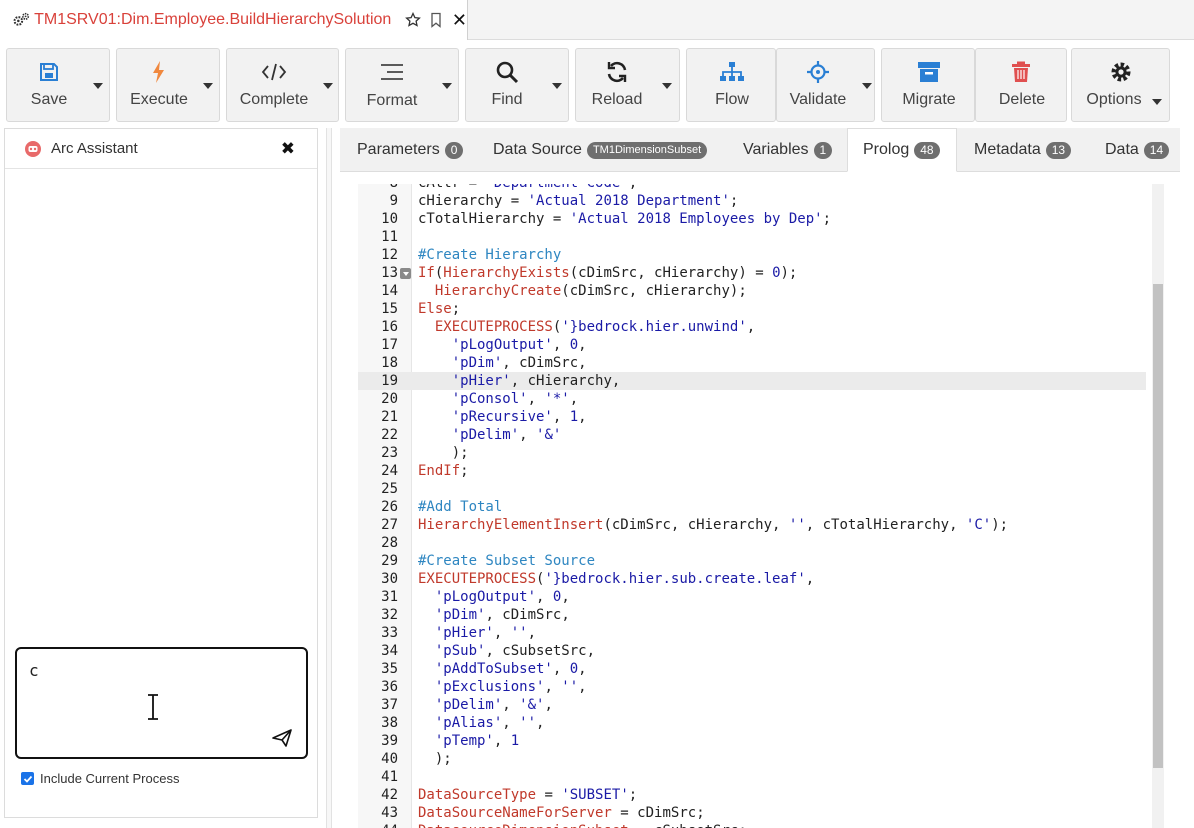  I want to click on send-icon, so click(282, 738).